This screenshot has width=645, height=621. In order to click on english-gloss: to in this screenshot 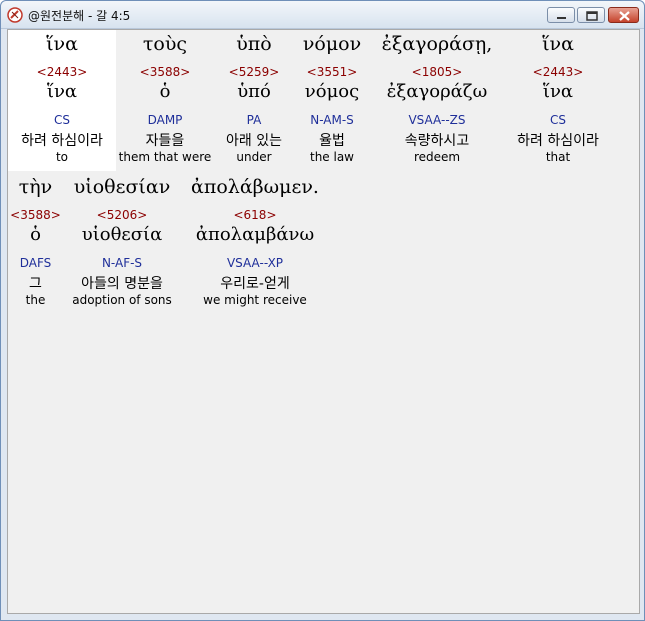, I will do `click(62, 157)`.